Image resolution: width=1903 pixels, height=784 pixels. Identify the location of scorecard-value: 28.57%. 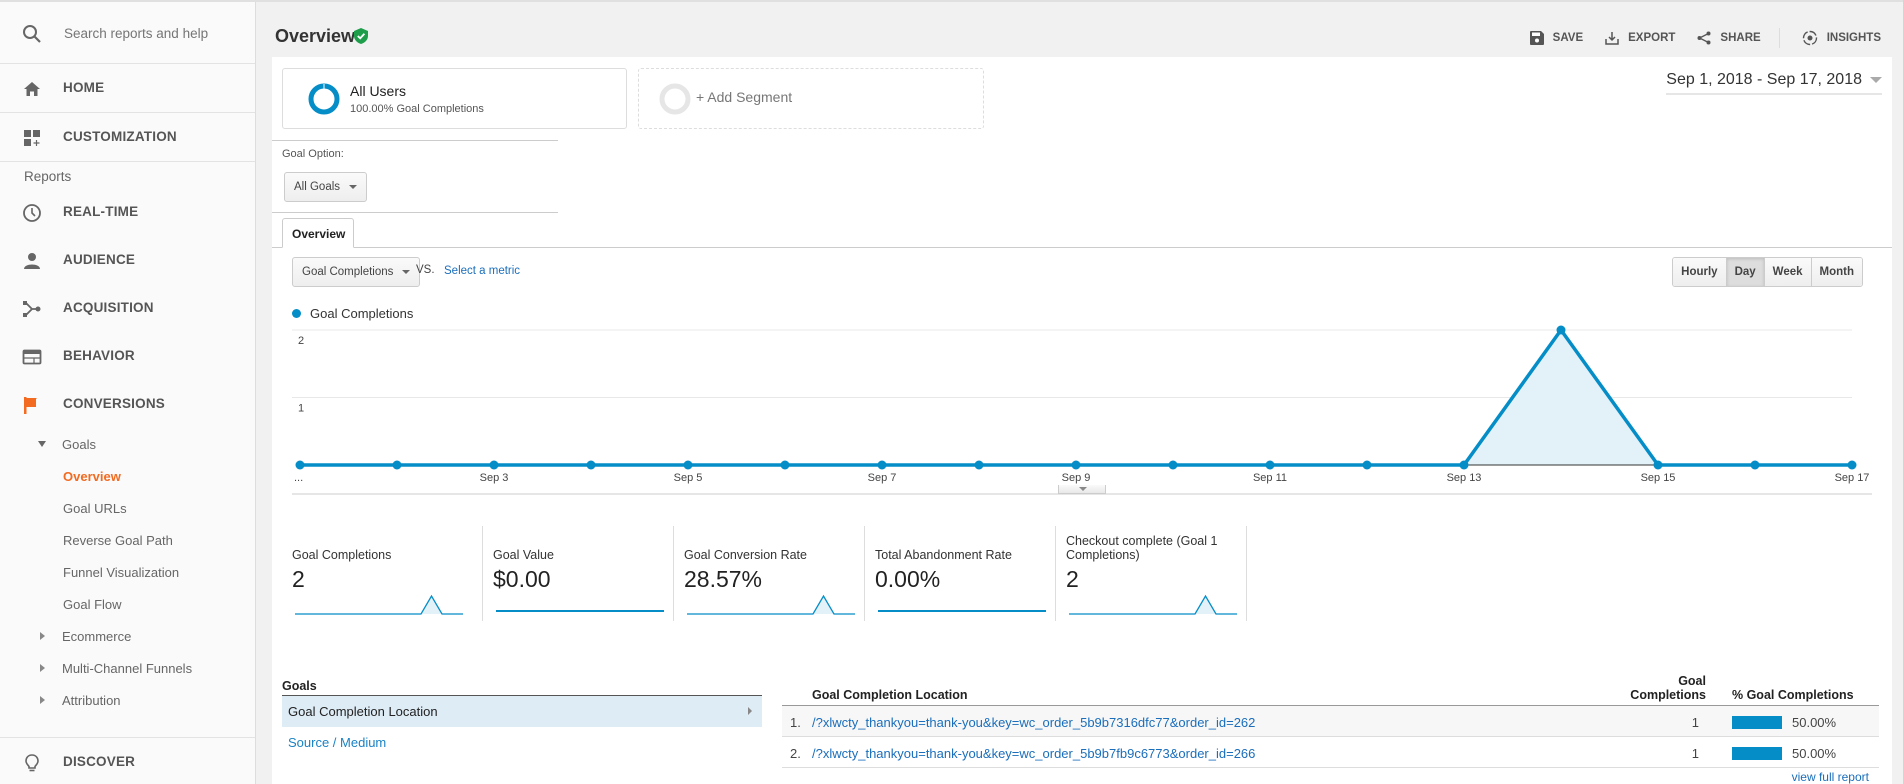
(723, 579).